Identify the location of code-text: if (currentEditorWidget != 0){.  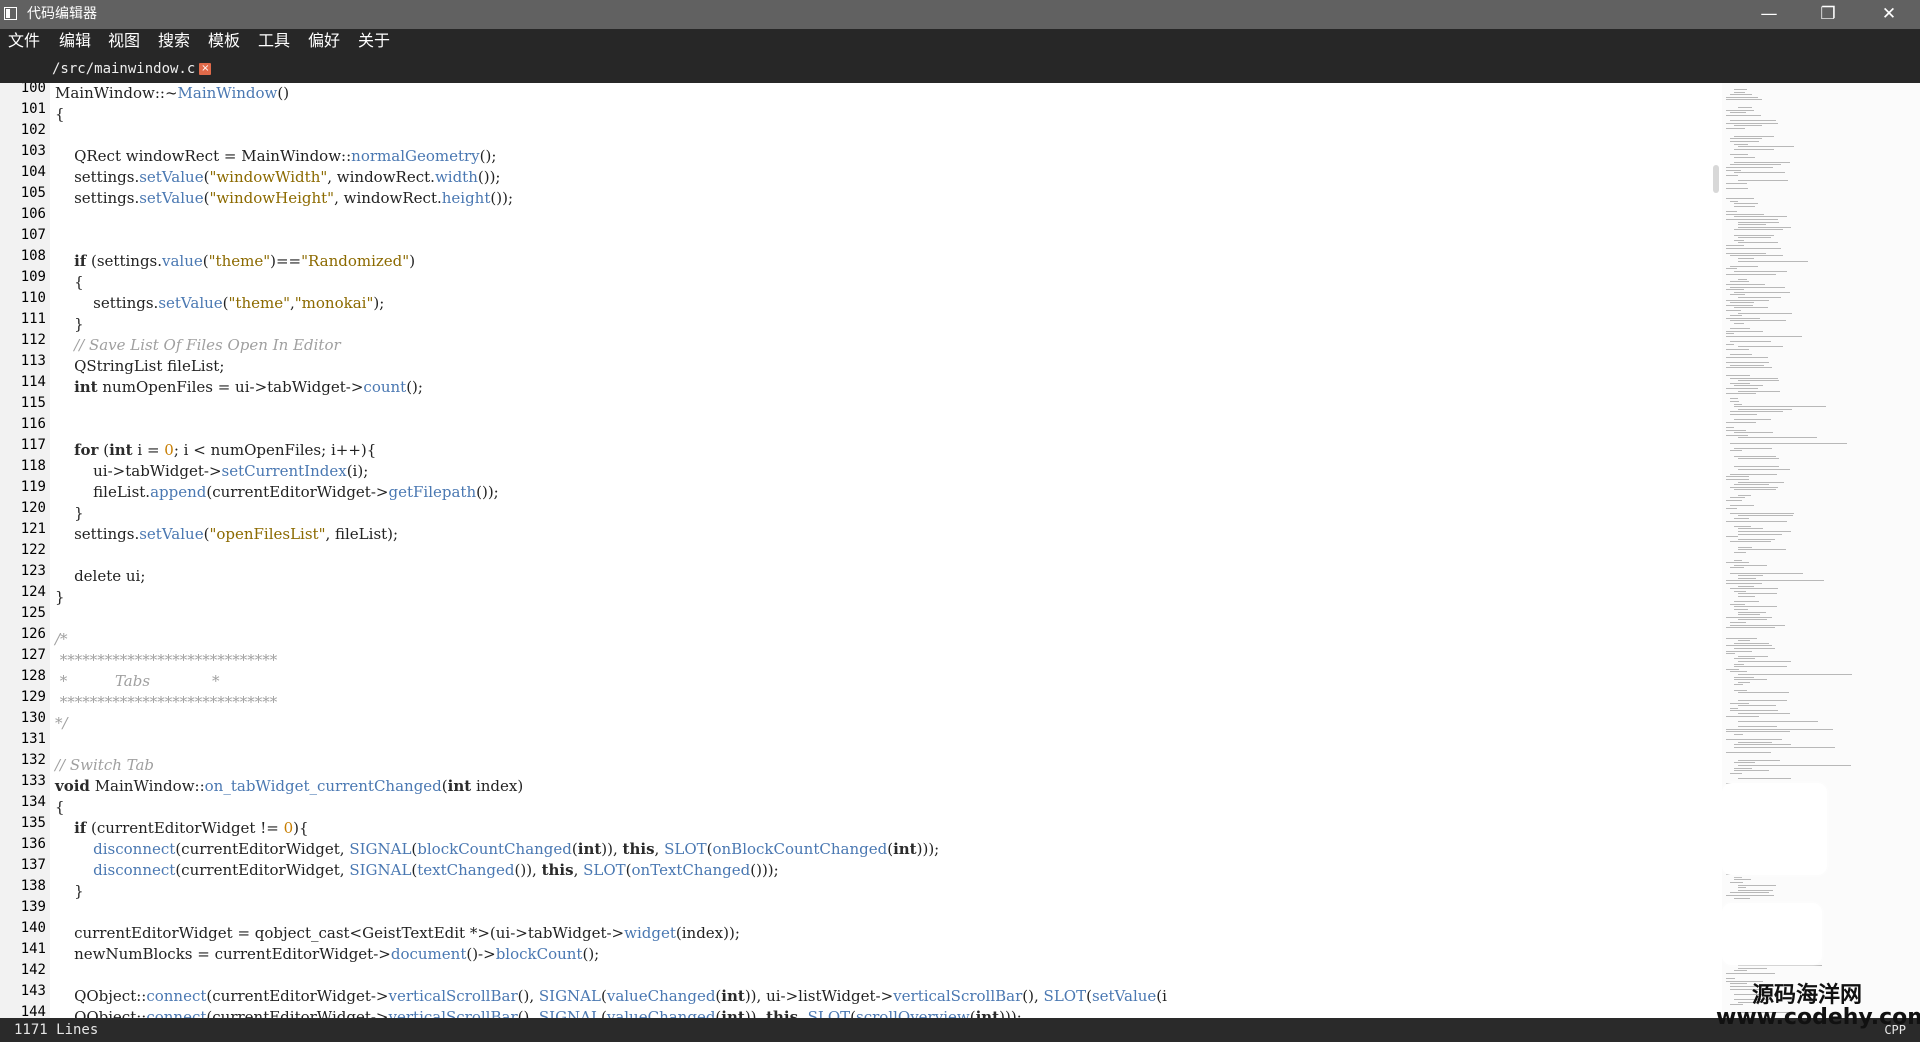
(181, 828).